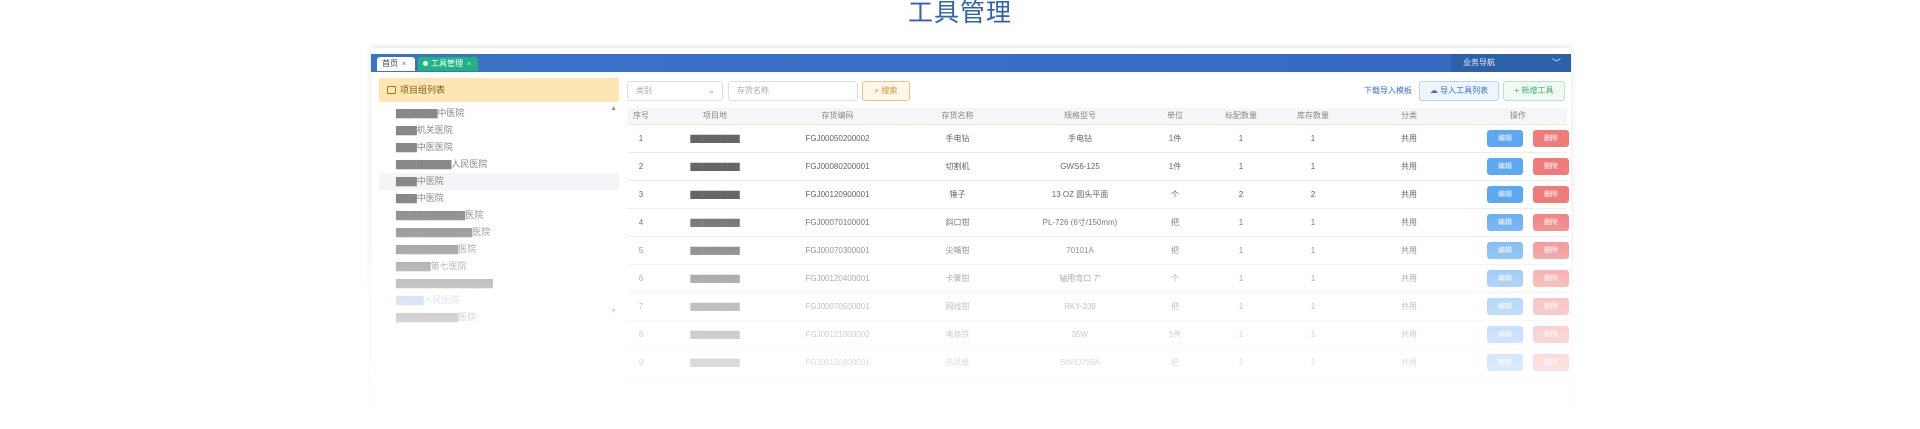  Describe the element at coordinates (957, 222) in the screenshot. I see `cell-name: 斜口钳` at that location.